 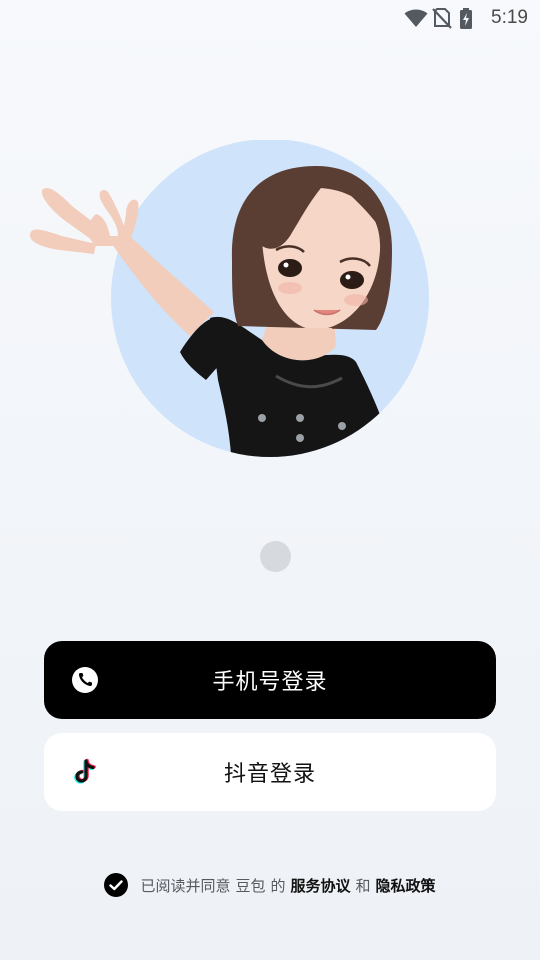 I want to click on page-indicator-dot, so click(x=275, y=556).